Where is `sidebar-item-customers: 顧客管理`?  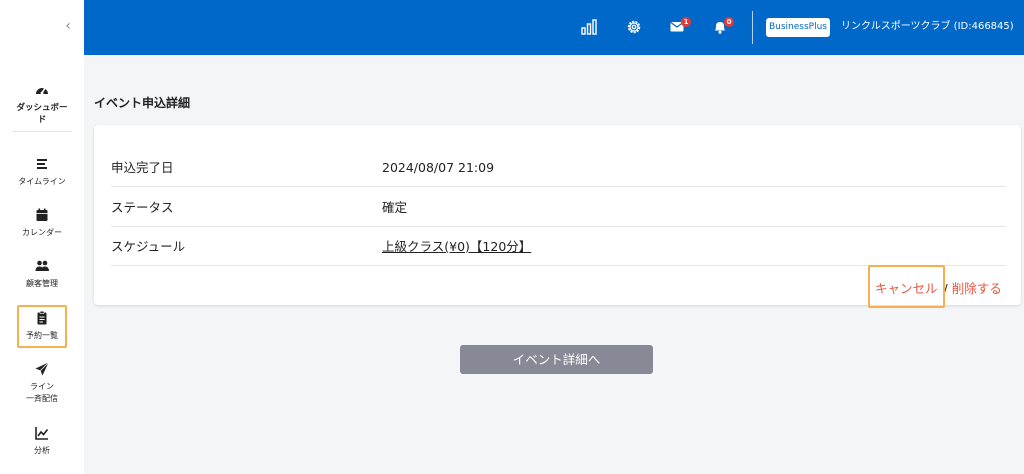 sidebar-item-customers: 顧客管理 is located at coordinates (42, 274).